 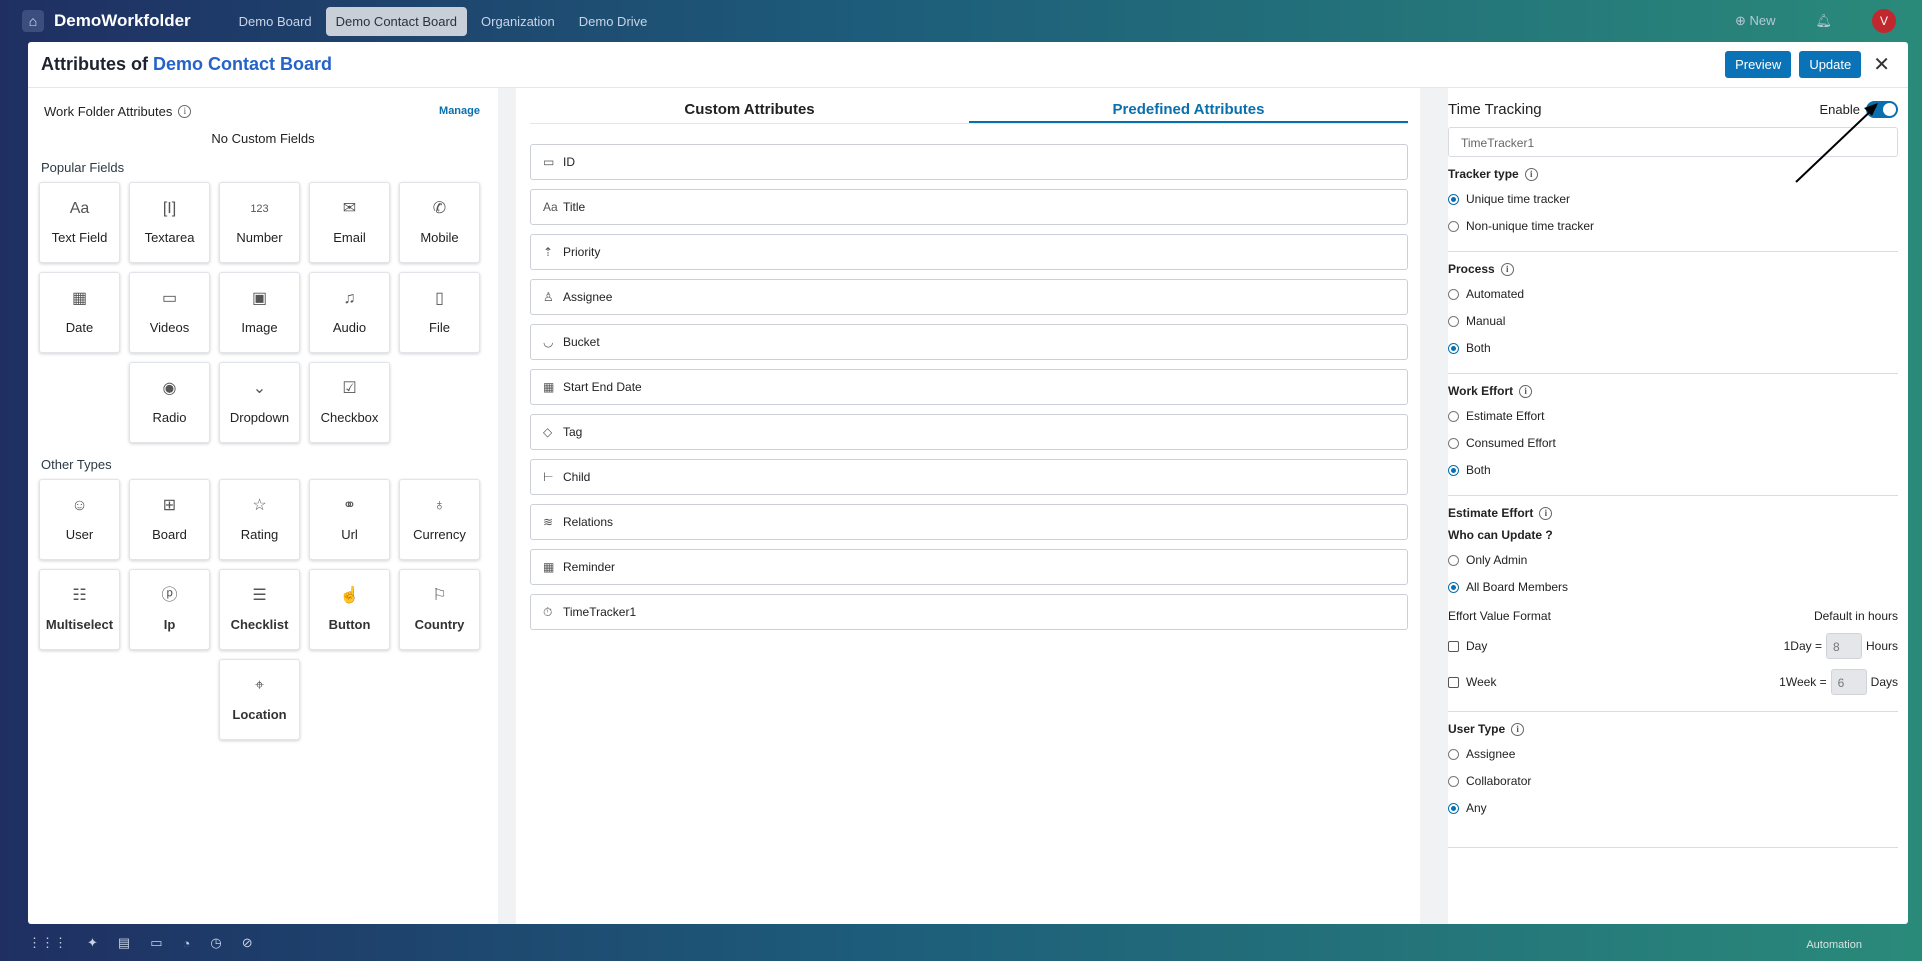 What do you see at coordinates (79, 519) in the screenshot?
I see `field-tile-user: ☺ User` at bounding box center [79, 519].